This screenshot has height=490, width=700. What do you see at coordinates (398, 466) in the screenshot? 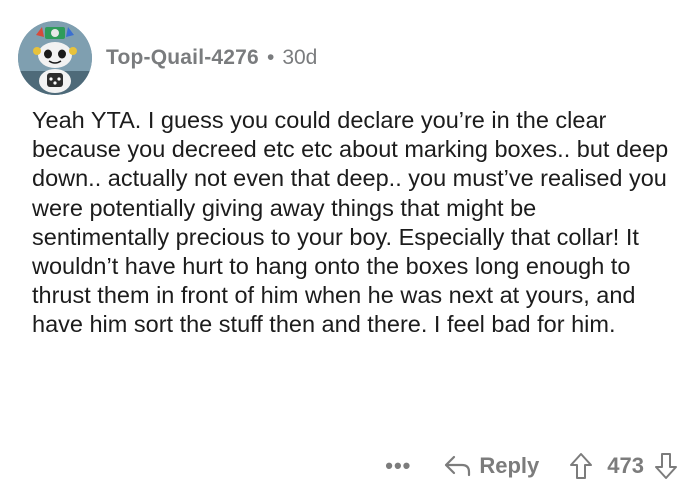
I see `more-options-button: •••` at bounding box center [398, 466].